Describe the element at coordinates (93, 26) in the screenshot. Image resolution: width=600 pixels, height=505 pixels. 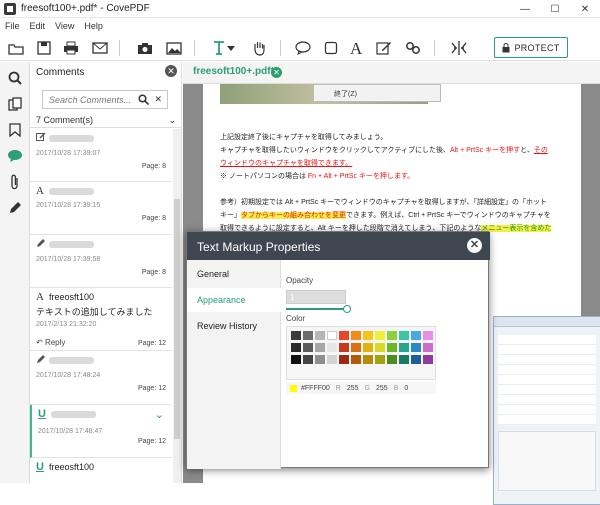
I see `menu-help: Help` at that location.